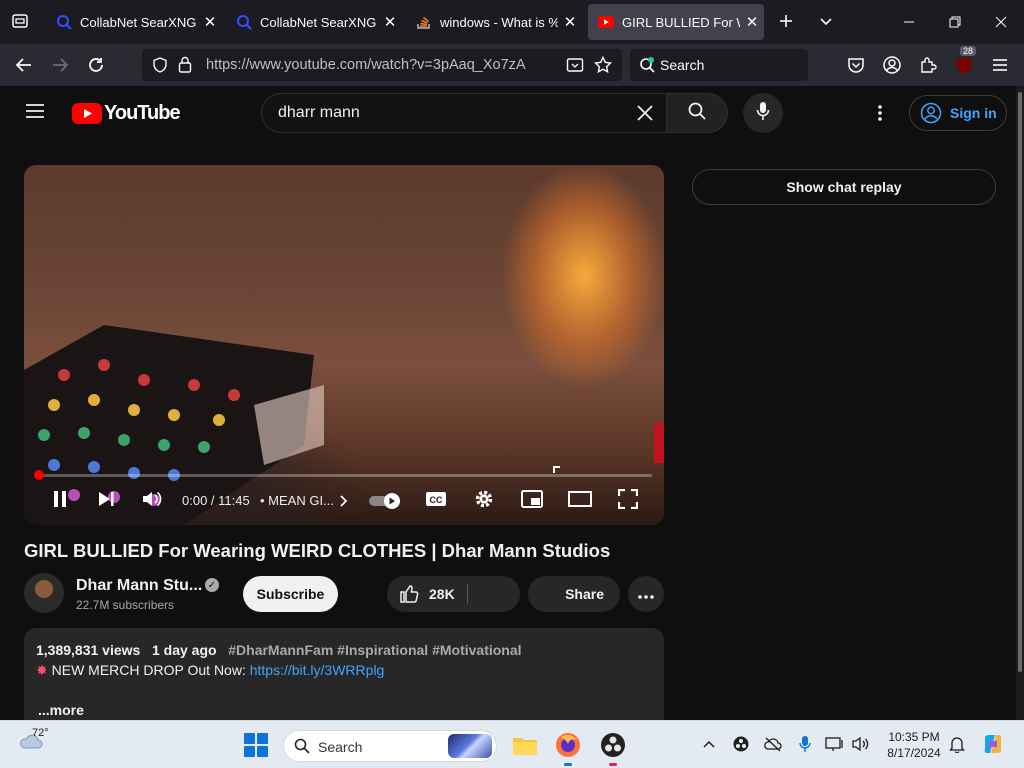 Image resolution: width=1024 pixels, height=768 pixels. What do you see at coordinates (575, 67) in the screenshot?
I see `picture-in-picture-icon` at bounding box center [575, 67].